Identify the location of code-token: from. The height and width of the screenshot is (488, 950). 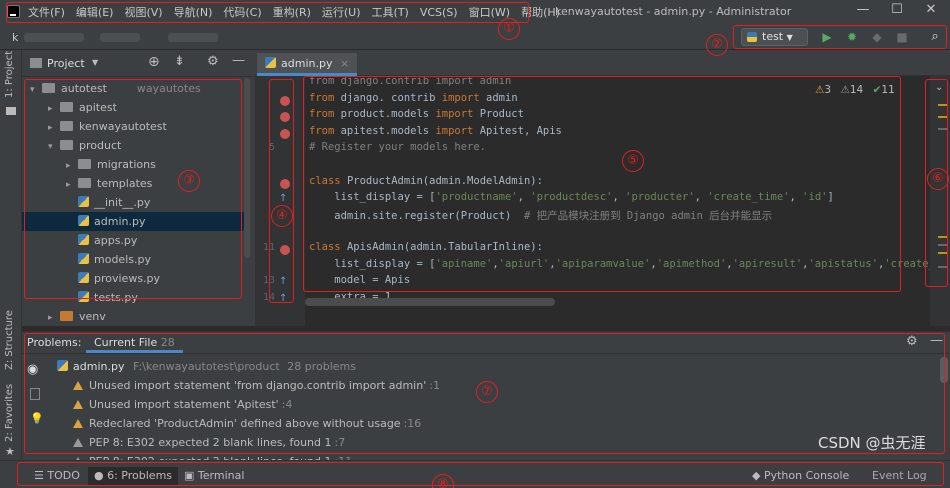
(325, 130).